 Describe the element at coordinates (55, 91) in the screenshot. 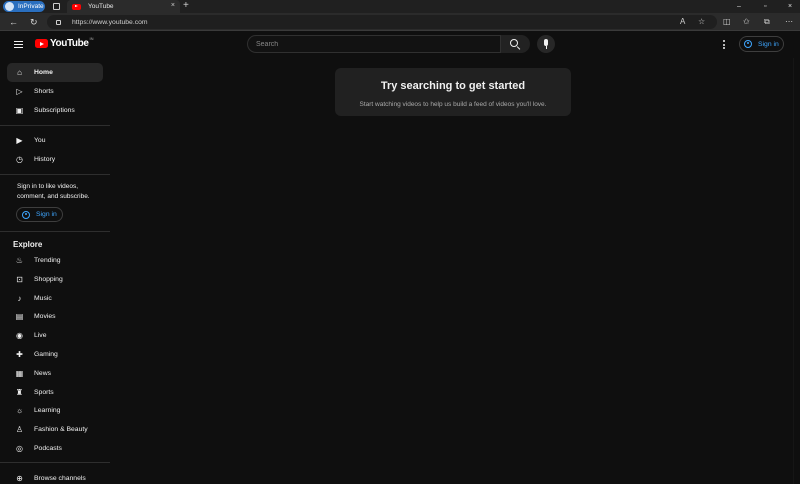

I see `sidebar-item-shorts: ▷ Shorts` at that location.